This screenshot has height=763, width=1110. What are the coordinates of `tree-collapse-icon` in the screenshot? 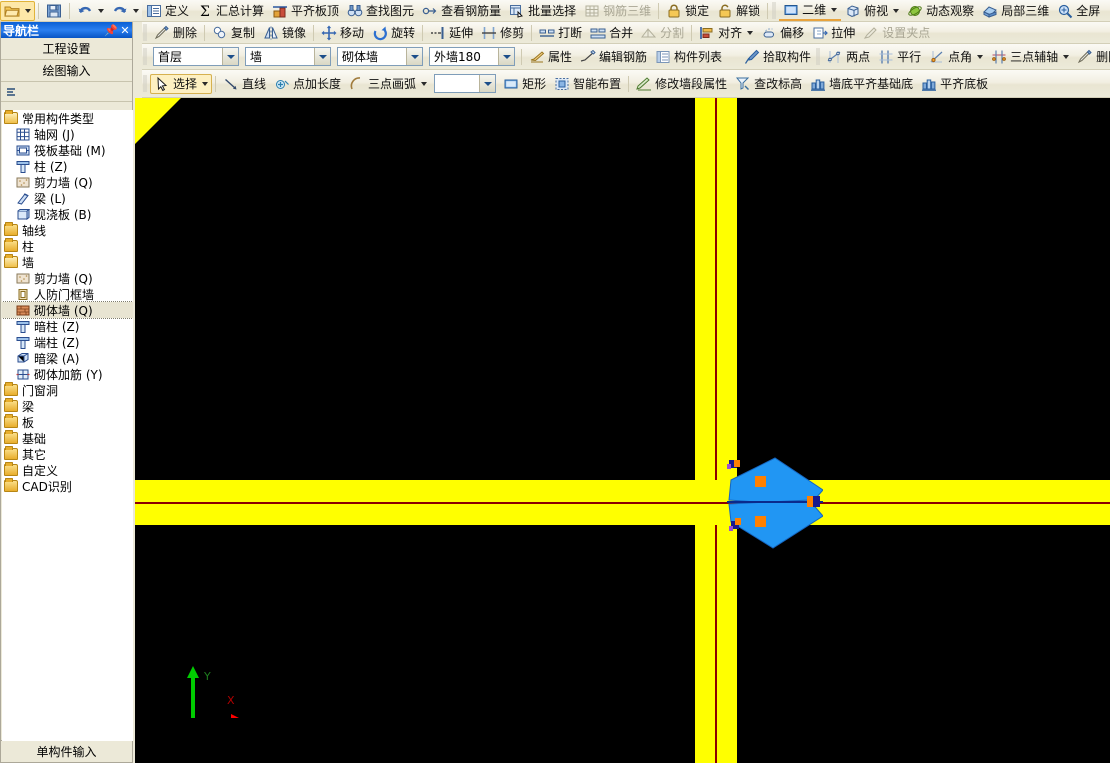 It's located at (13, 92).